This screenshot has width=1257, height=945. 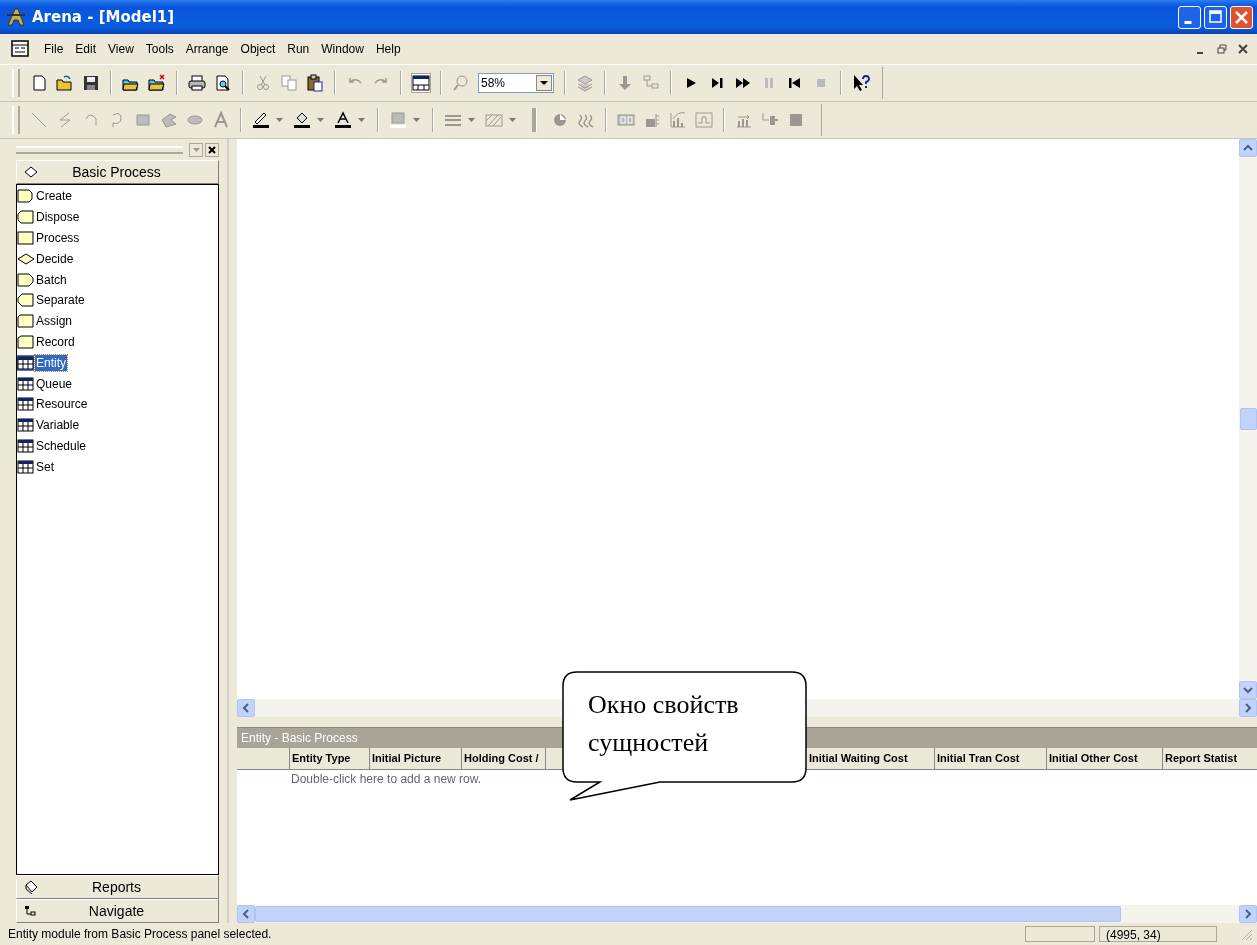 I want to click on status-message: Entity module from Basic Process panel selected., so click(x=140, y=934).